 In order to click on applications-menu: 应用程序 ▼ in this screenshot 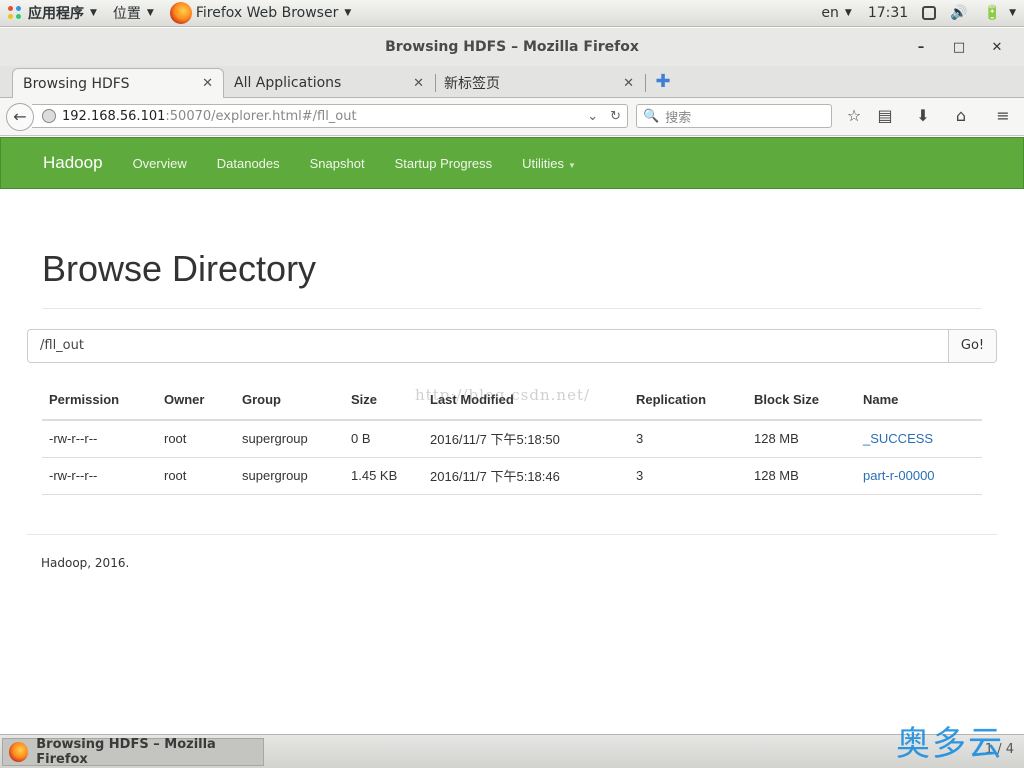, I will do `click(52, 13)`.